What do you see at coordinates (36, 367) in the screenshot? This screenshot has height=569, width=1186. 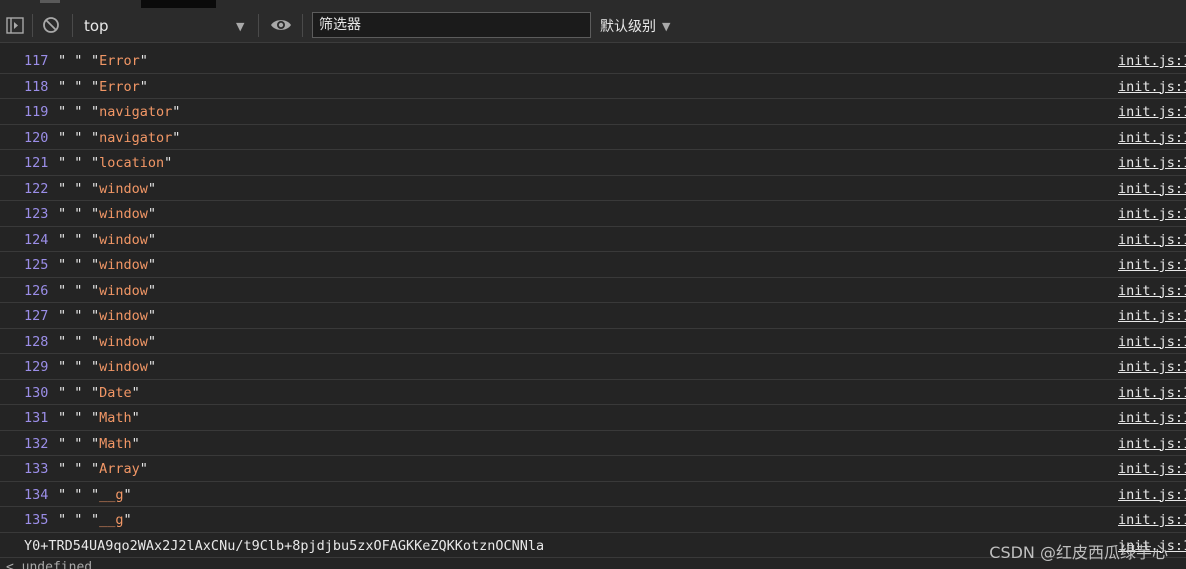 I see `repeat-count: 129` at bounding box center [36, 367].